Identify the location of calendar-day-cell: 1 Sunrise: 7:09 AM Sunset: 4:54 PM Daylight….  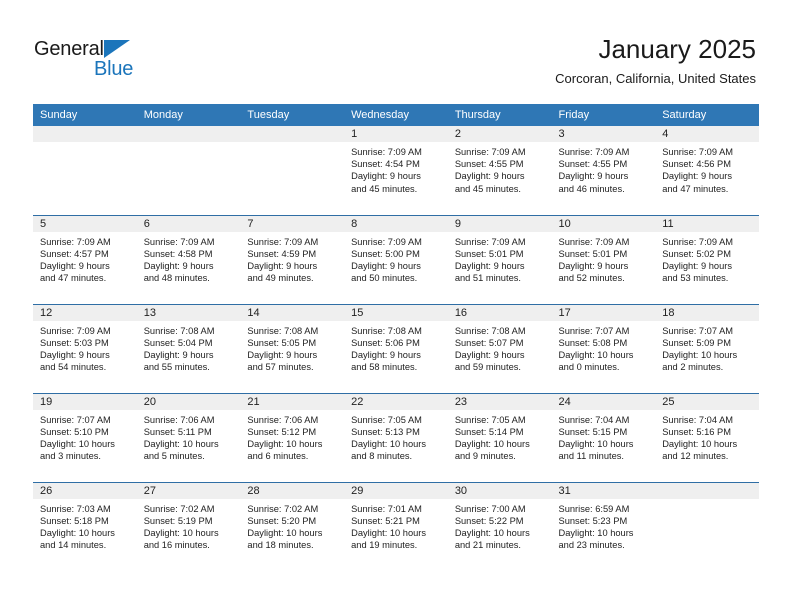
(396, 170).